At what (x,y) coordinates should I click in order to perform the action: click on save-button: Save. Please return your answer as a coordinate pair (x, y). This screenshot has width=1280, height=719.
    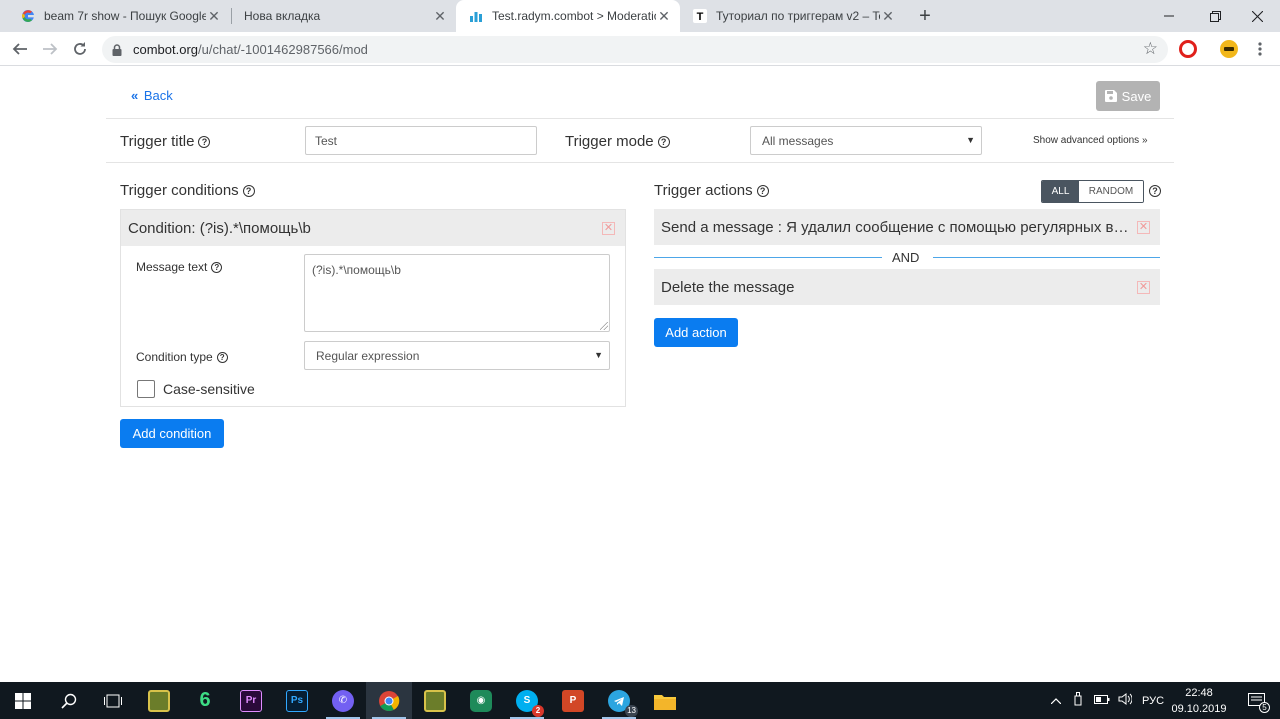
    Looking at the image, I should click on (1128, 96).